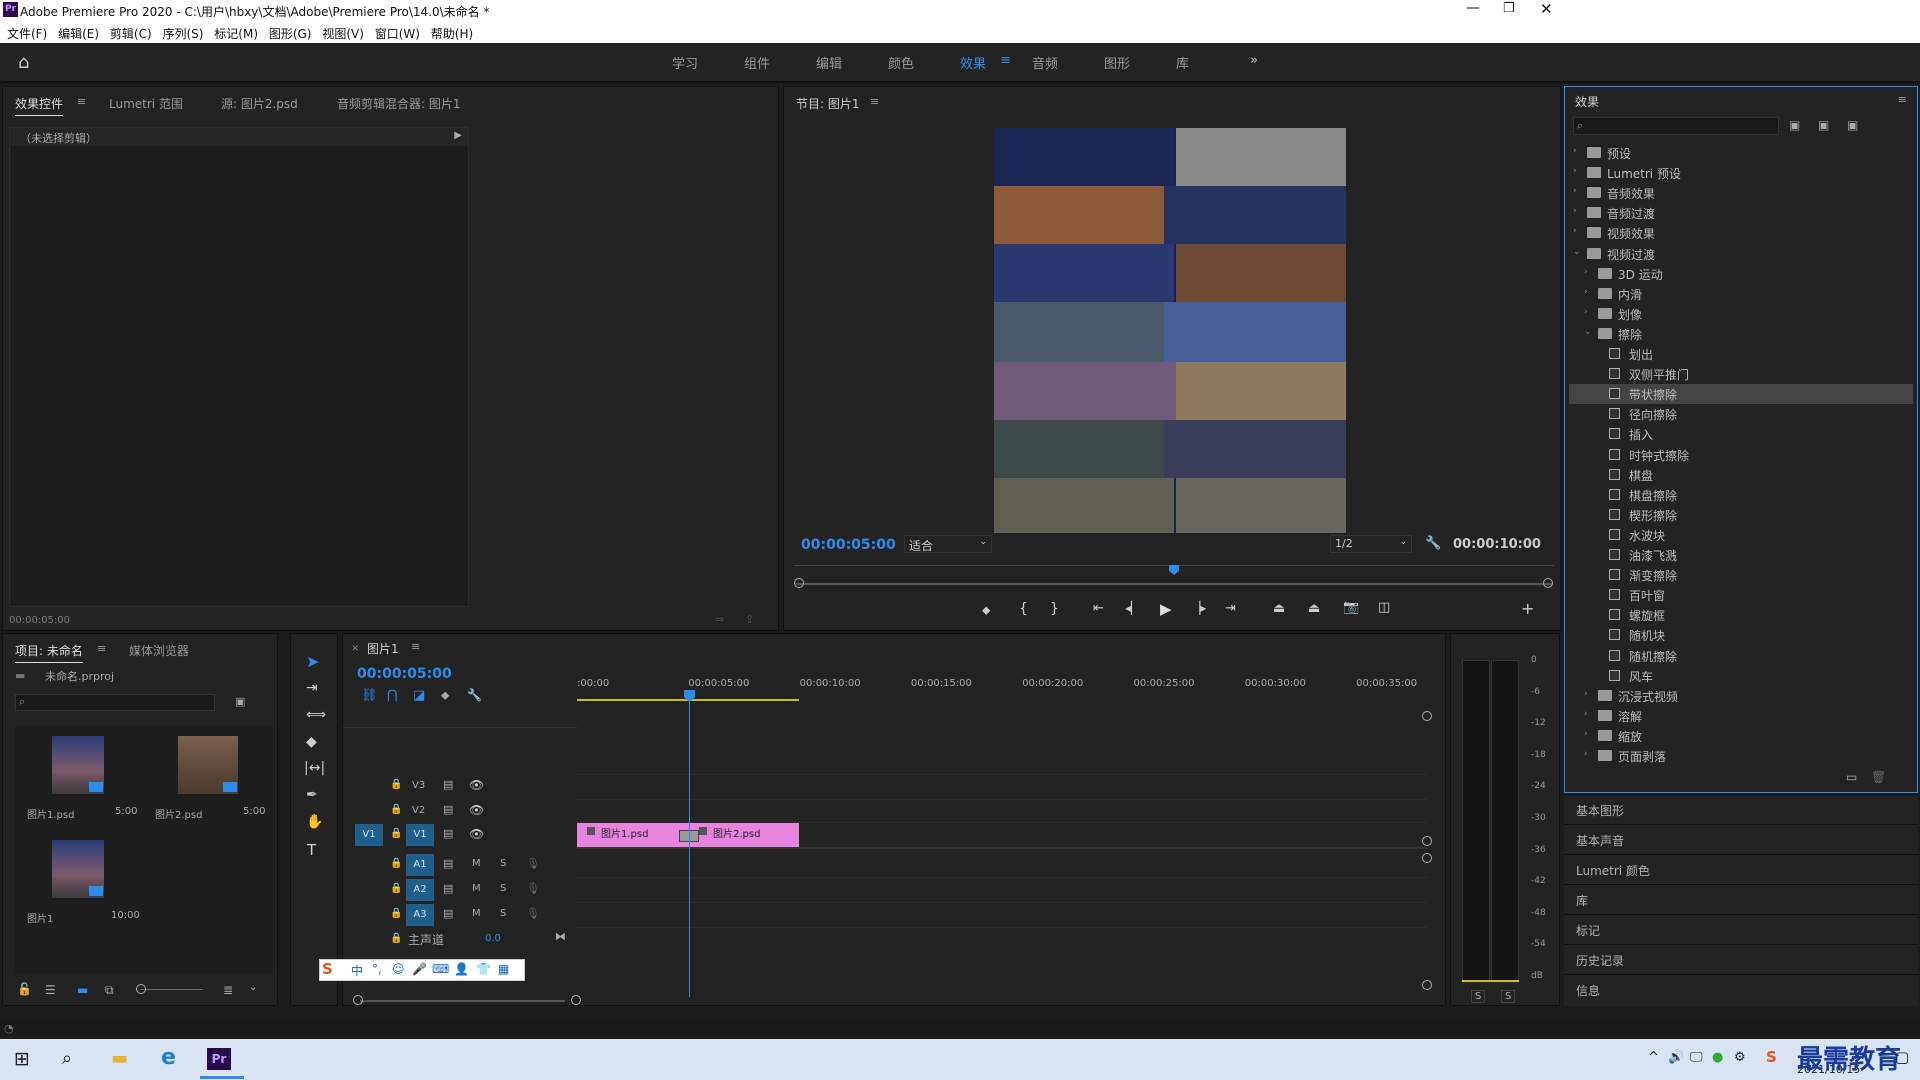  Describe the element at coordinates (312, 661) in the screenshot. I see `selection-tool-icon: ➤` at that location.